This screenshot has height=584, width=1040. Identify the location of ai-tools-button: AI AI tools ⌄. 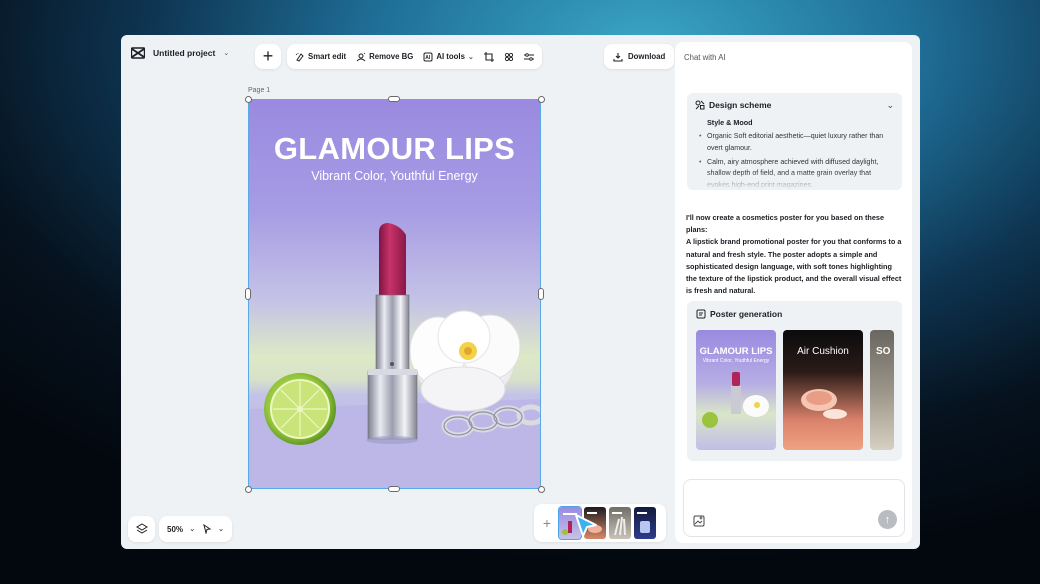
(448, 57).